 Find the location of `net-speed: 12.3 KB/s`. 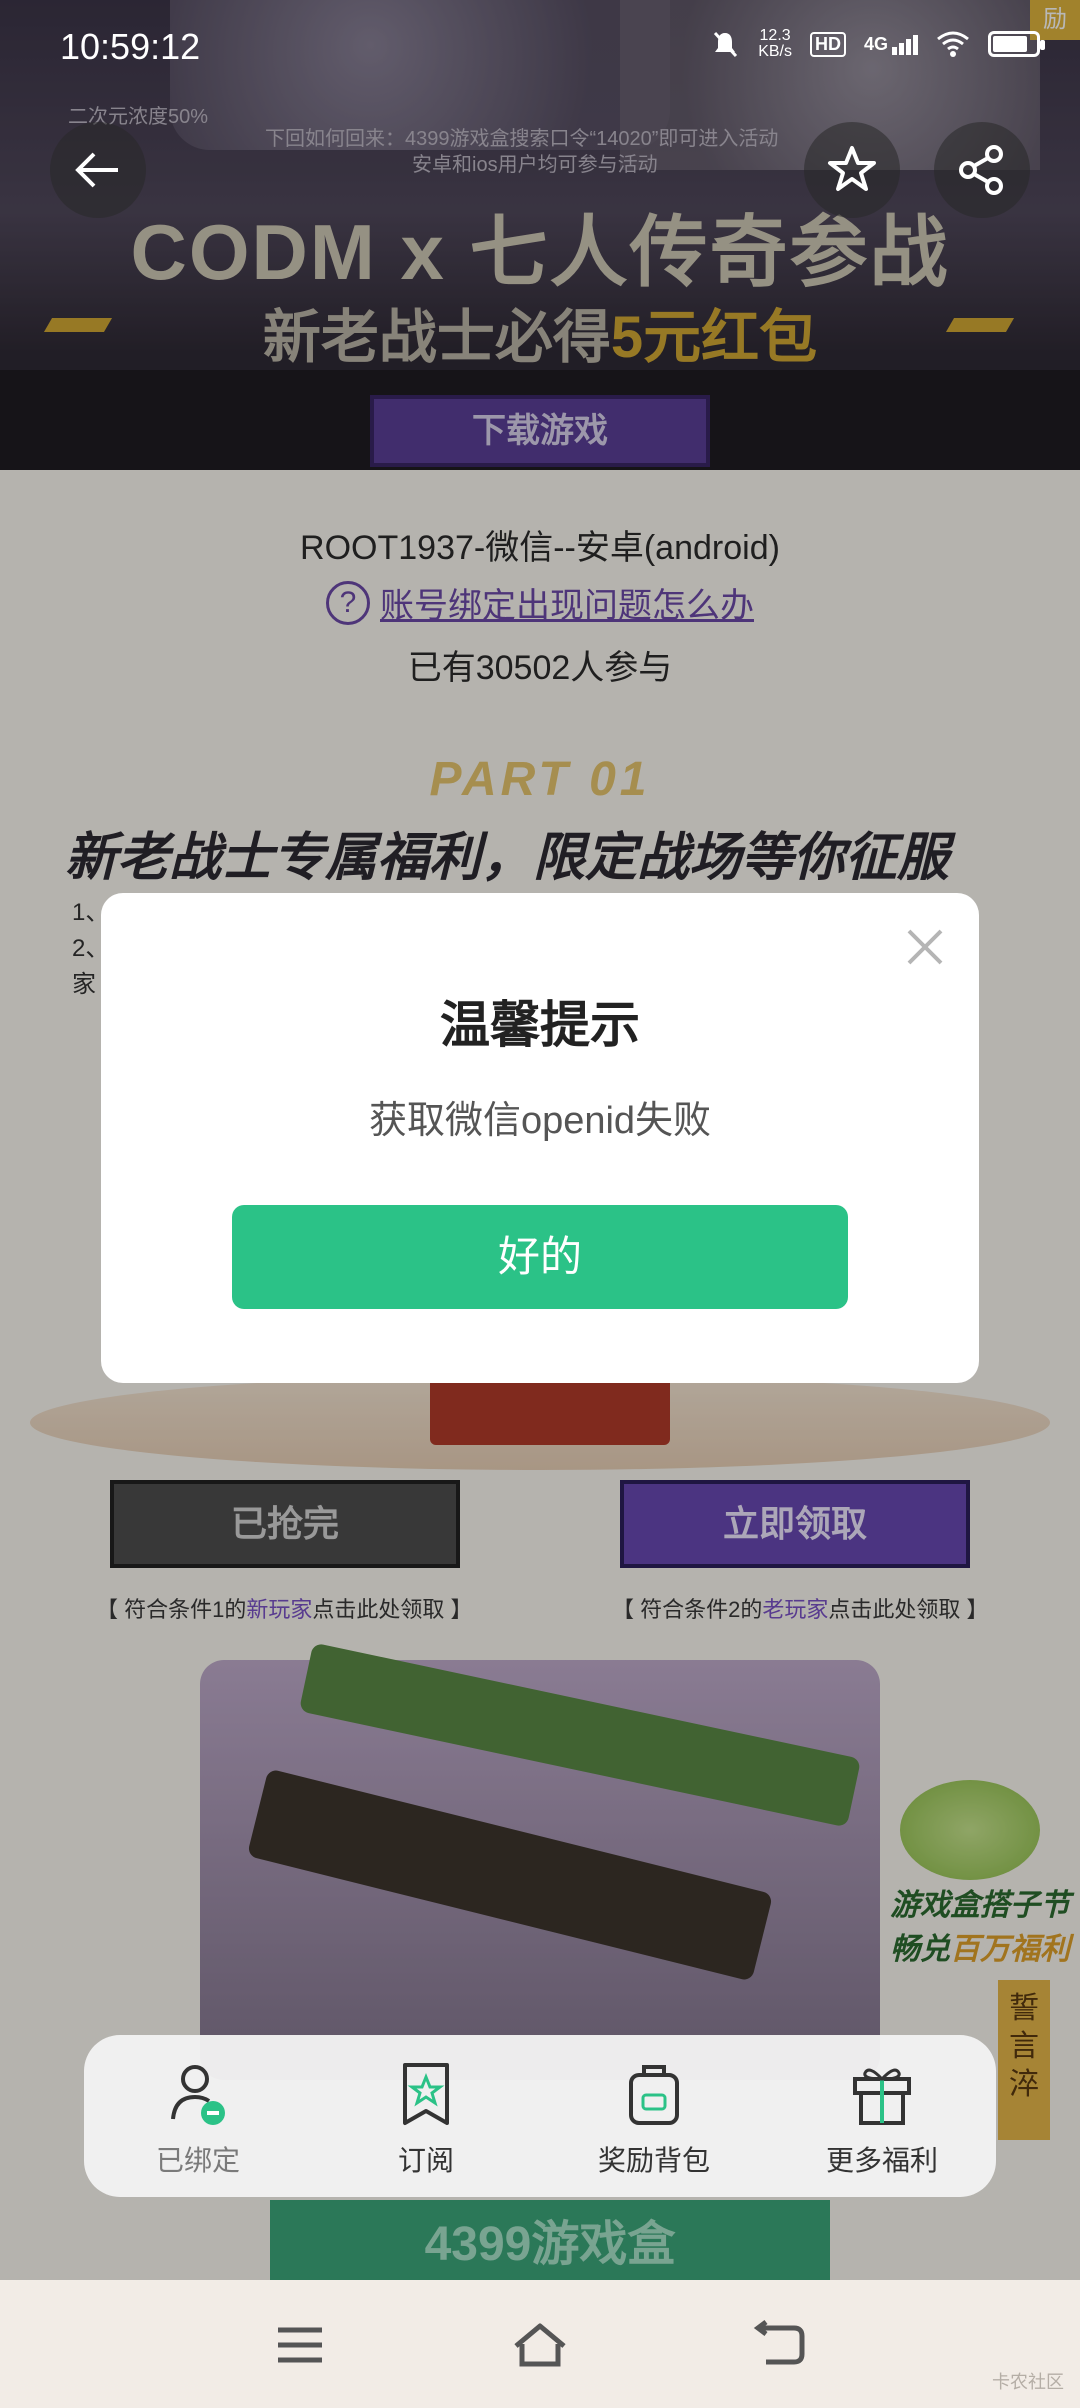

net-speed: 12.3 KB/s is located at coordinates (775, 44).